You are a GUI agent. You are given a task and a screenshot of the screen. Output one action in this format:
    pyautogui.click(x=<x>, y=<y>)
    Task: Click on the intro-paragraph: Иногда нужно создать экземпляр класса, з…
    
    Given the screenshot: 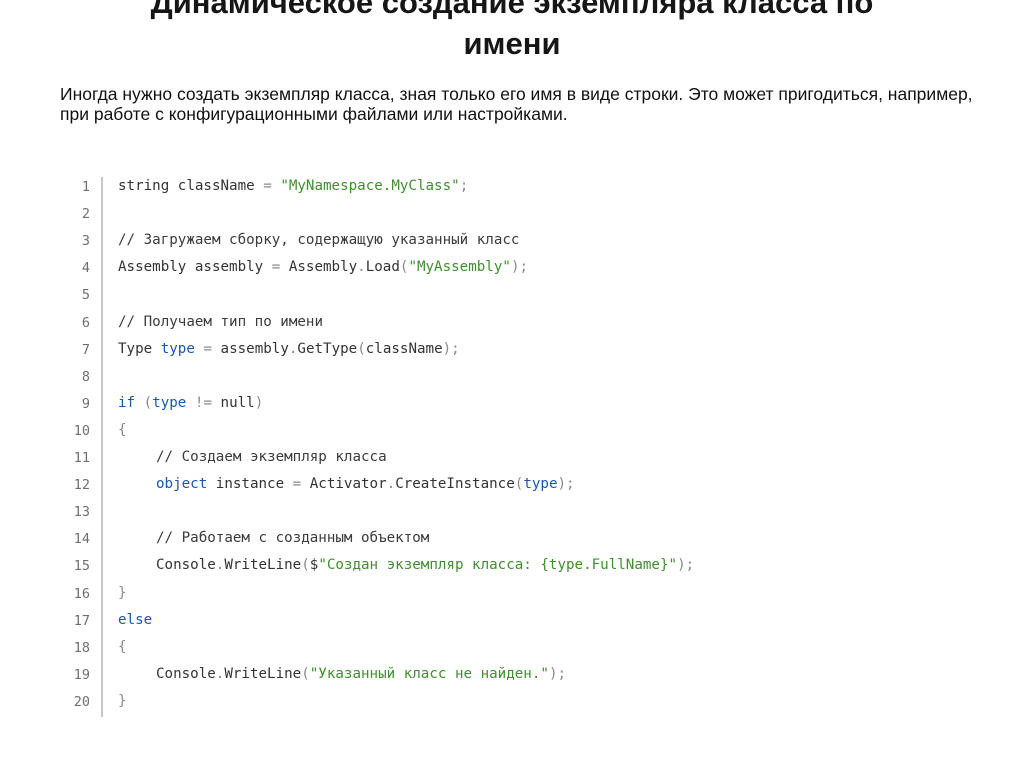 What is the action you would take?
    pyautogui.click(x=516, y=104)
    